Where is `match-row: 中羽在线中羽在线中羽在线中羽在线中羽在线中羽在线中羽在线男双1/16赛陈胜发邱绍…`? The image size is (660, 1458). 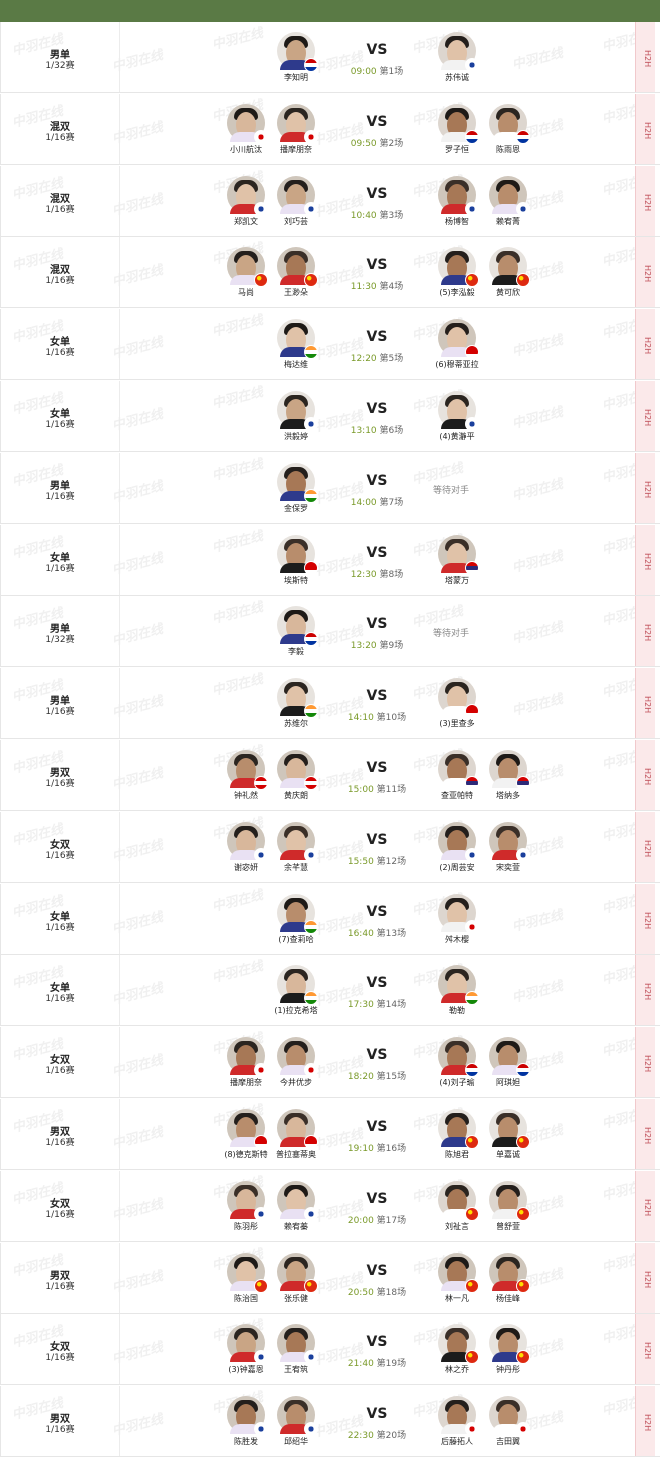
match-row: 中羽在线中羽在线中羽在线中羽在线中羽在线中羽在线中羽在线男双1/16赛陈胜发邱绍… is located at coordinates (330, 1421).